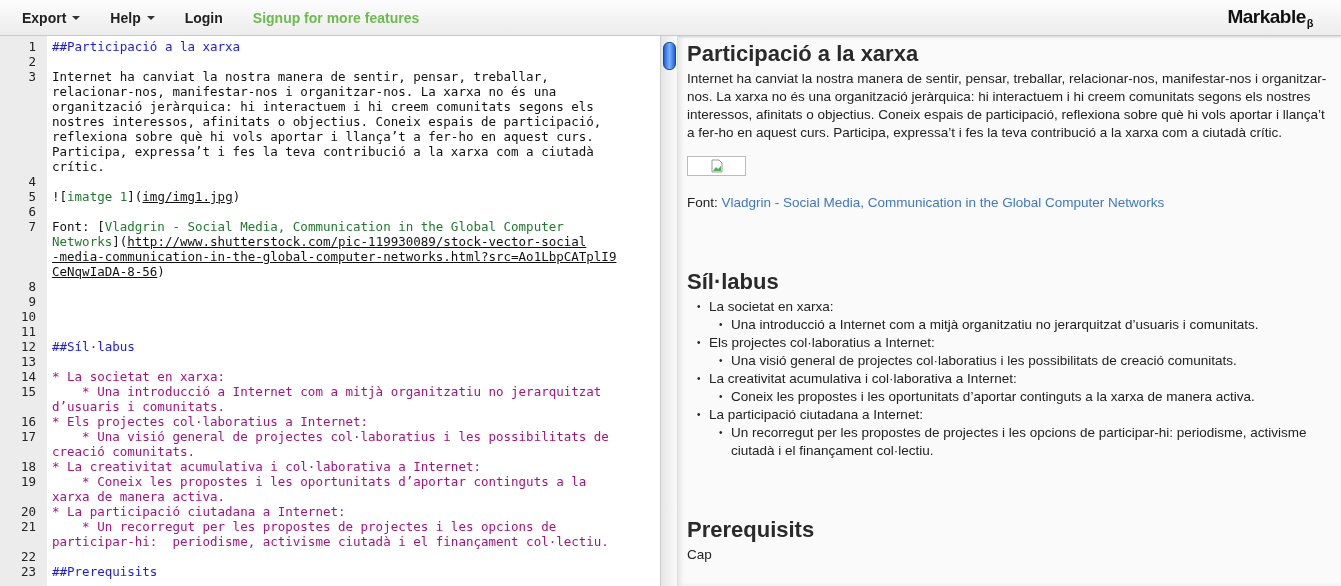 This screenshot has height=586, width=1341. I want to click on line-number: 3, so click(31, 77).